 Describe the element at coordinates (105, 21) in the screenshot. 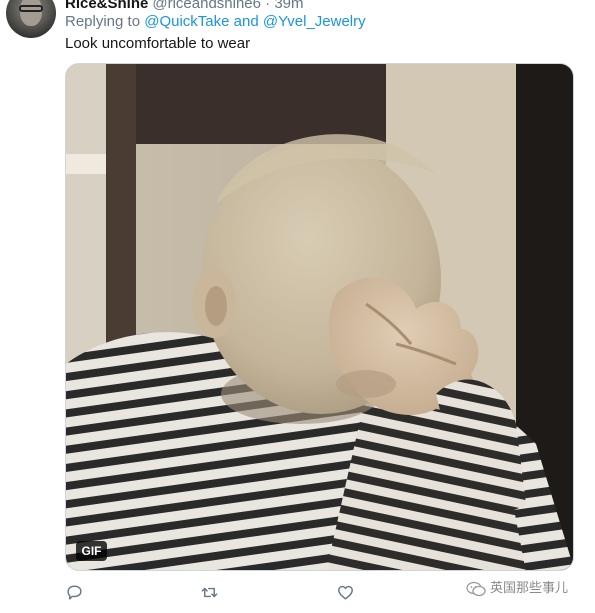

I see `replying-prefix: Replying to` at that location.